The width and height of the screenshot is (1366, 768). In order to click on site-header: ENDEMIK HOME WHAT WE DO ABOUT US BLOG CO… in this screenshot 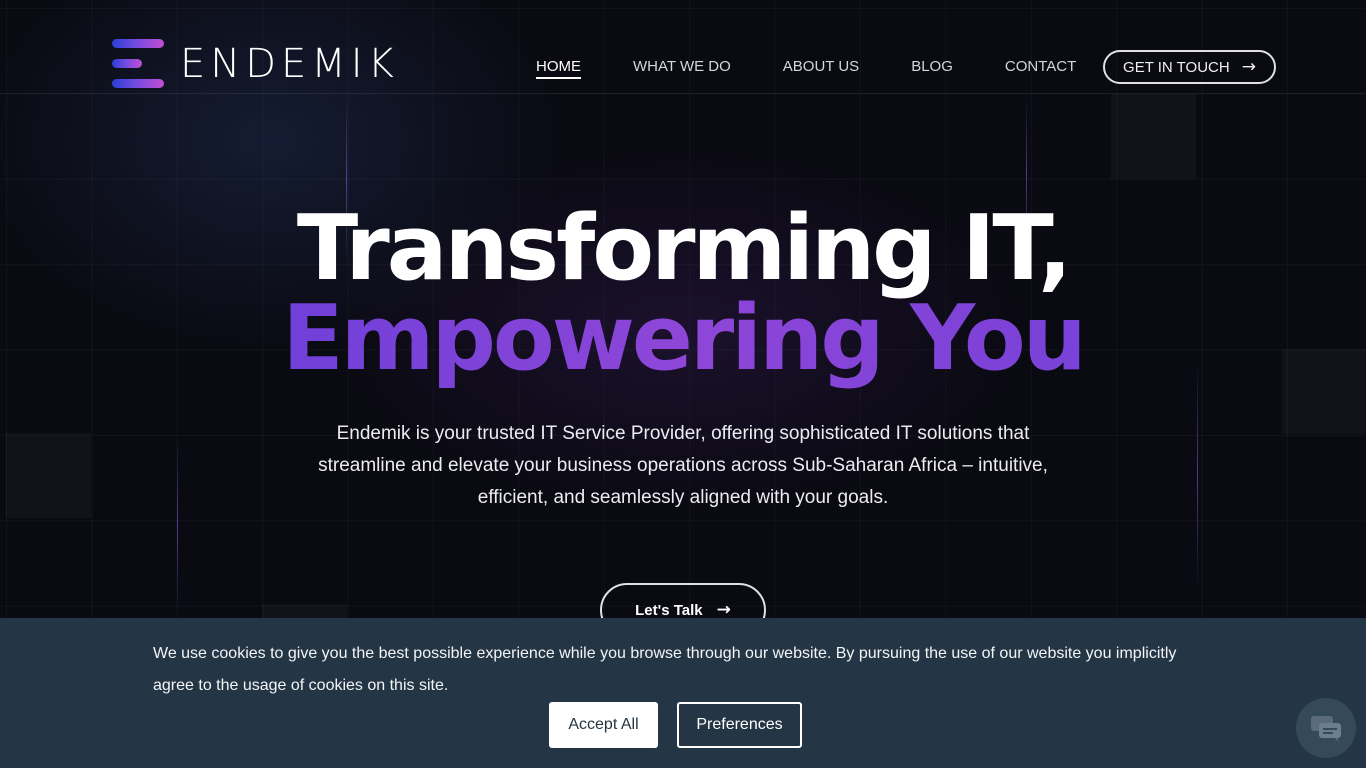, I will do `click(683, 47)`.